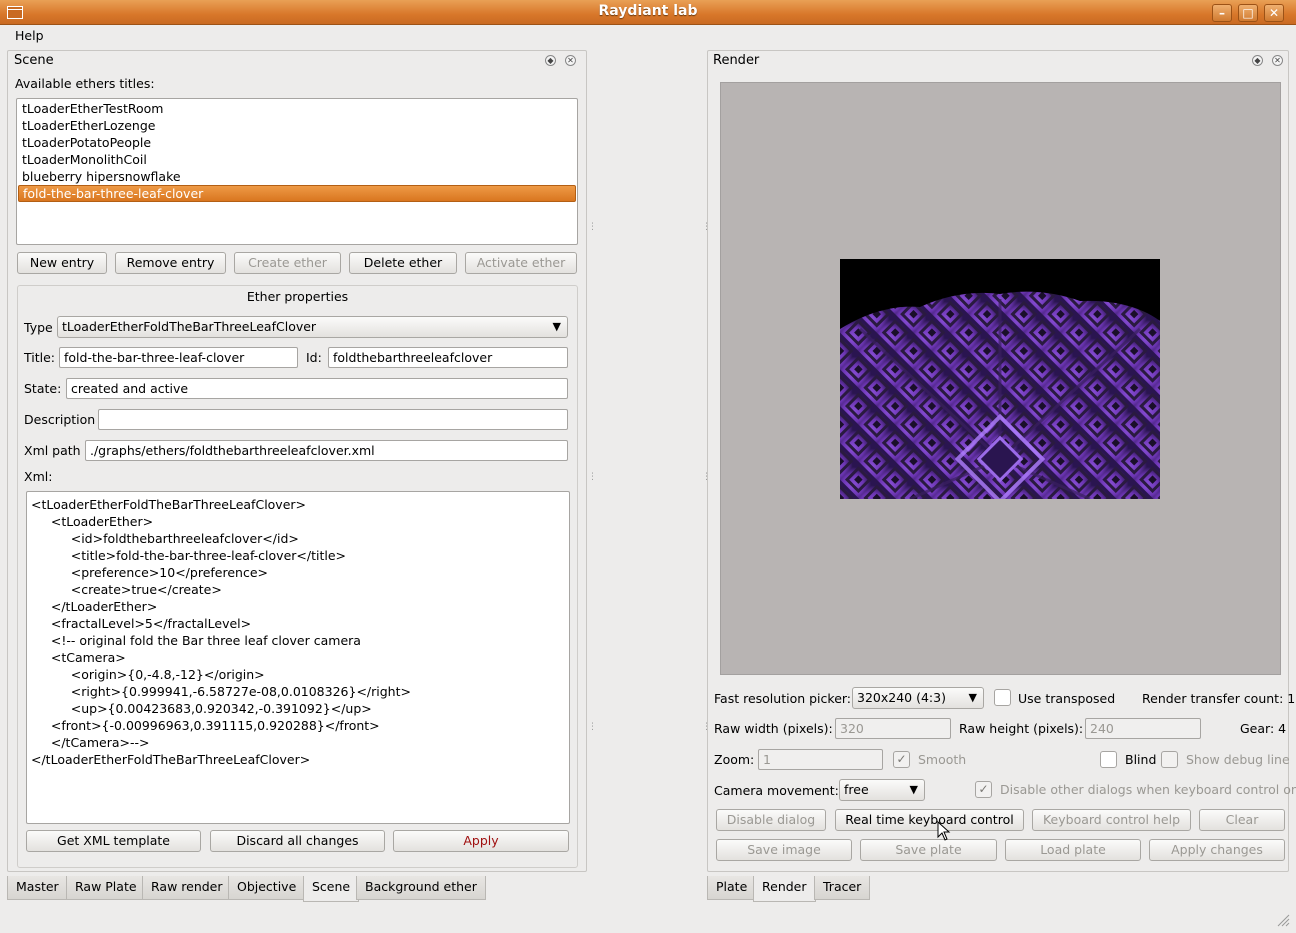 This screenshot has height=933, width=1296. What do you see at coordinates (60, 419) in the screenshot?
I see `description-label: Description` at bounding box center [60, 419].